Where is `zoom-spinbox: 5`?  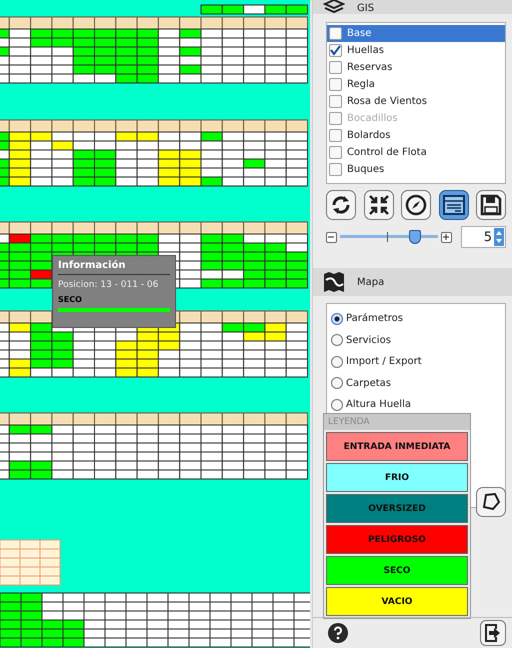
zoom-spinbox: 5 is located at coordinates (483, 237).